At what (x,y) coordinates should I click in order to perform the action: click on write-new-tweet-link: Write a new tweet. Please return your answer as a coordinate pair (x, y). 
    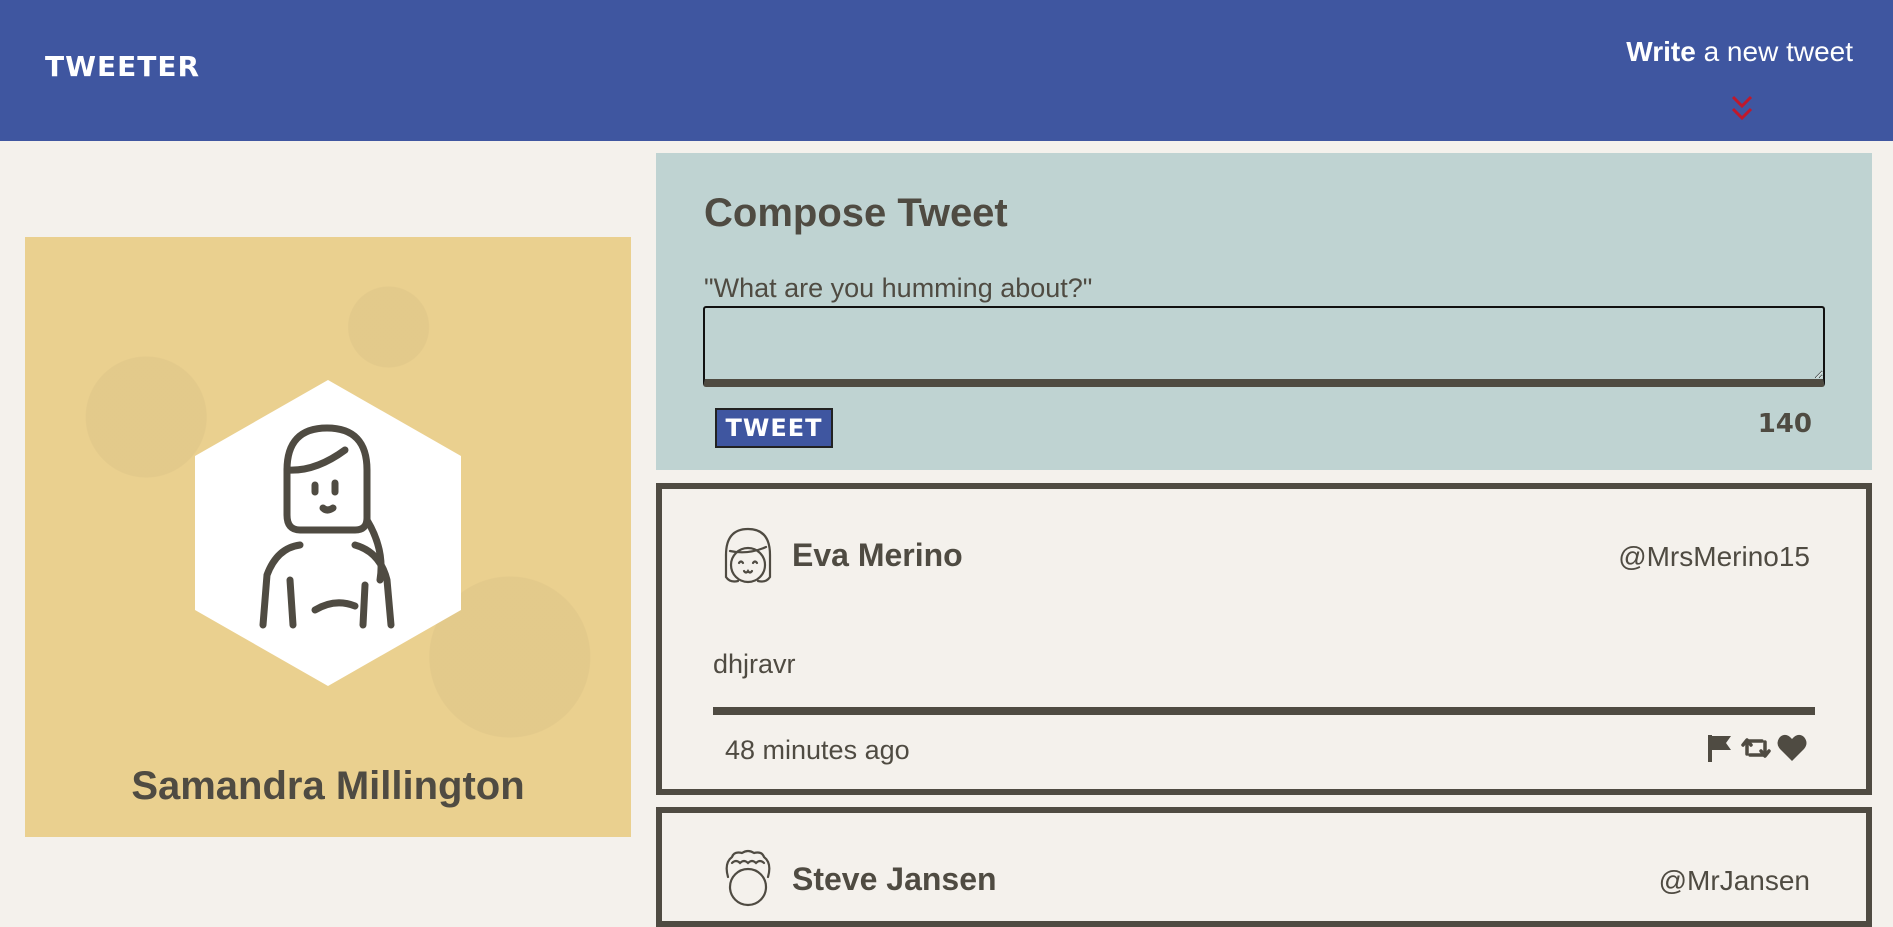
    Looking at the image, I should click on (1739, 52).